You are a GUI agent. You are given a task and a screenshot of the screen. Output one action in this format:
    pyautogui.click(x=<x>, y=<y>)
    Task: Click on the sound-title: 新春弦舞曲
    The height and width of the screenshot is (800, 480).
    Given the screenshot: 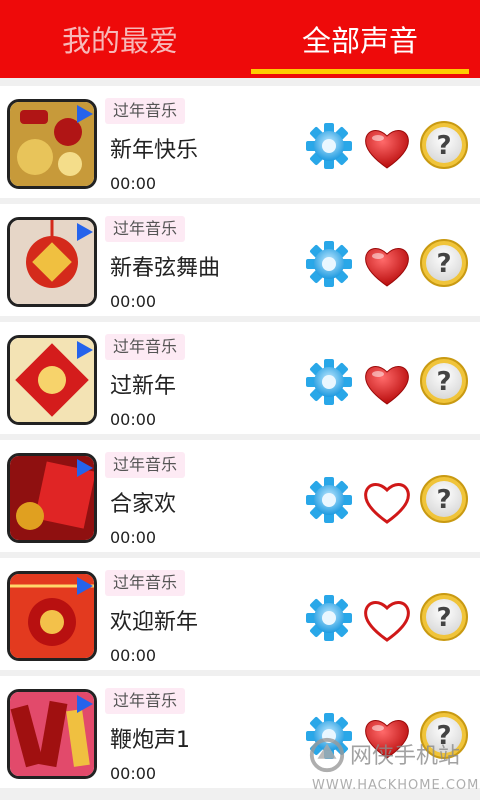 What is the action you would take?
    pyautogui.click(x=165, y=268)
    